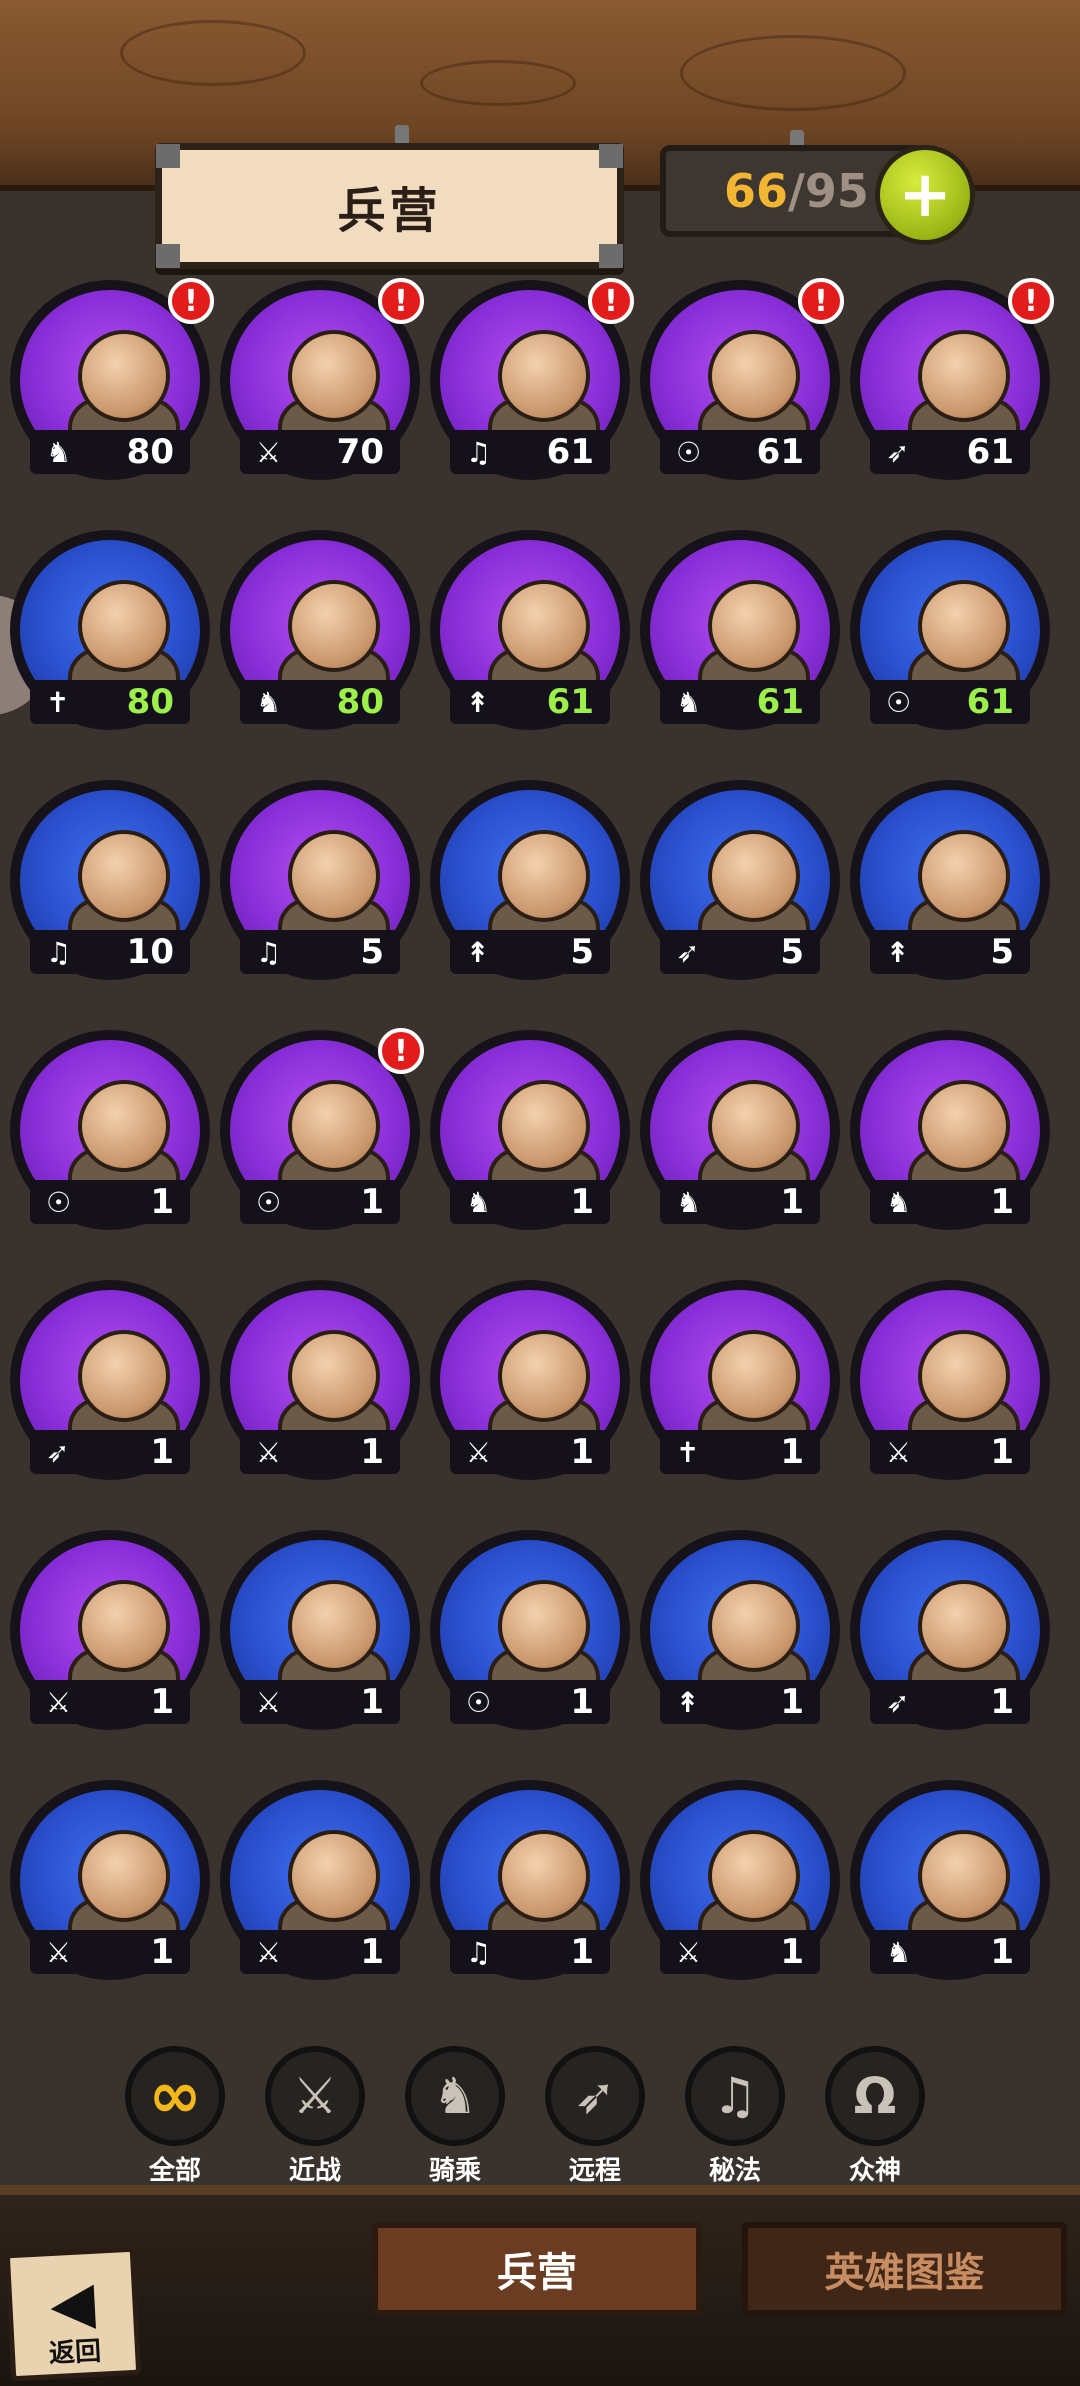  I want to click on filter-magic: ♫ 秘法, so click(735, 2116).